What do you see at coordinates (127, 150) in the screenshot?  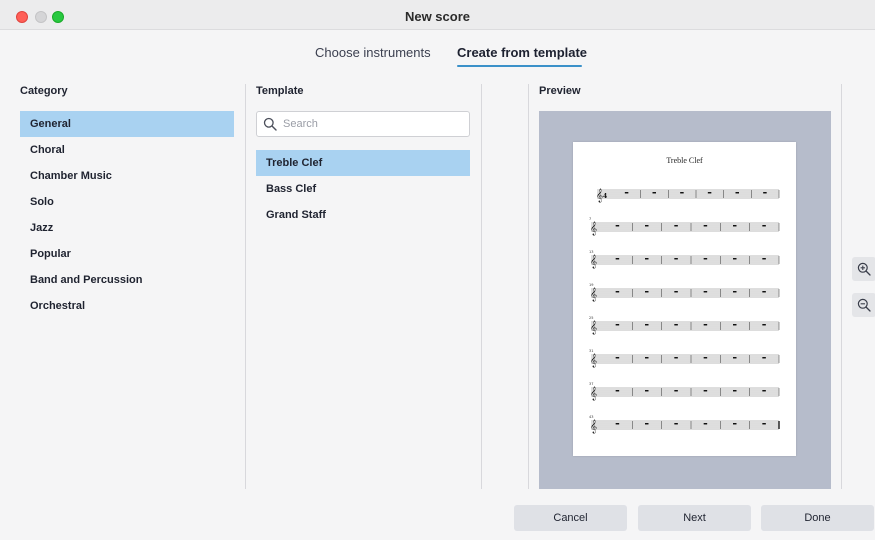 I see `category-item-choral: Choral` at bounding box center [127, 150].